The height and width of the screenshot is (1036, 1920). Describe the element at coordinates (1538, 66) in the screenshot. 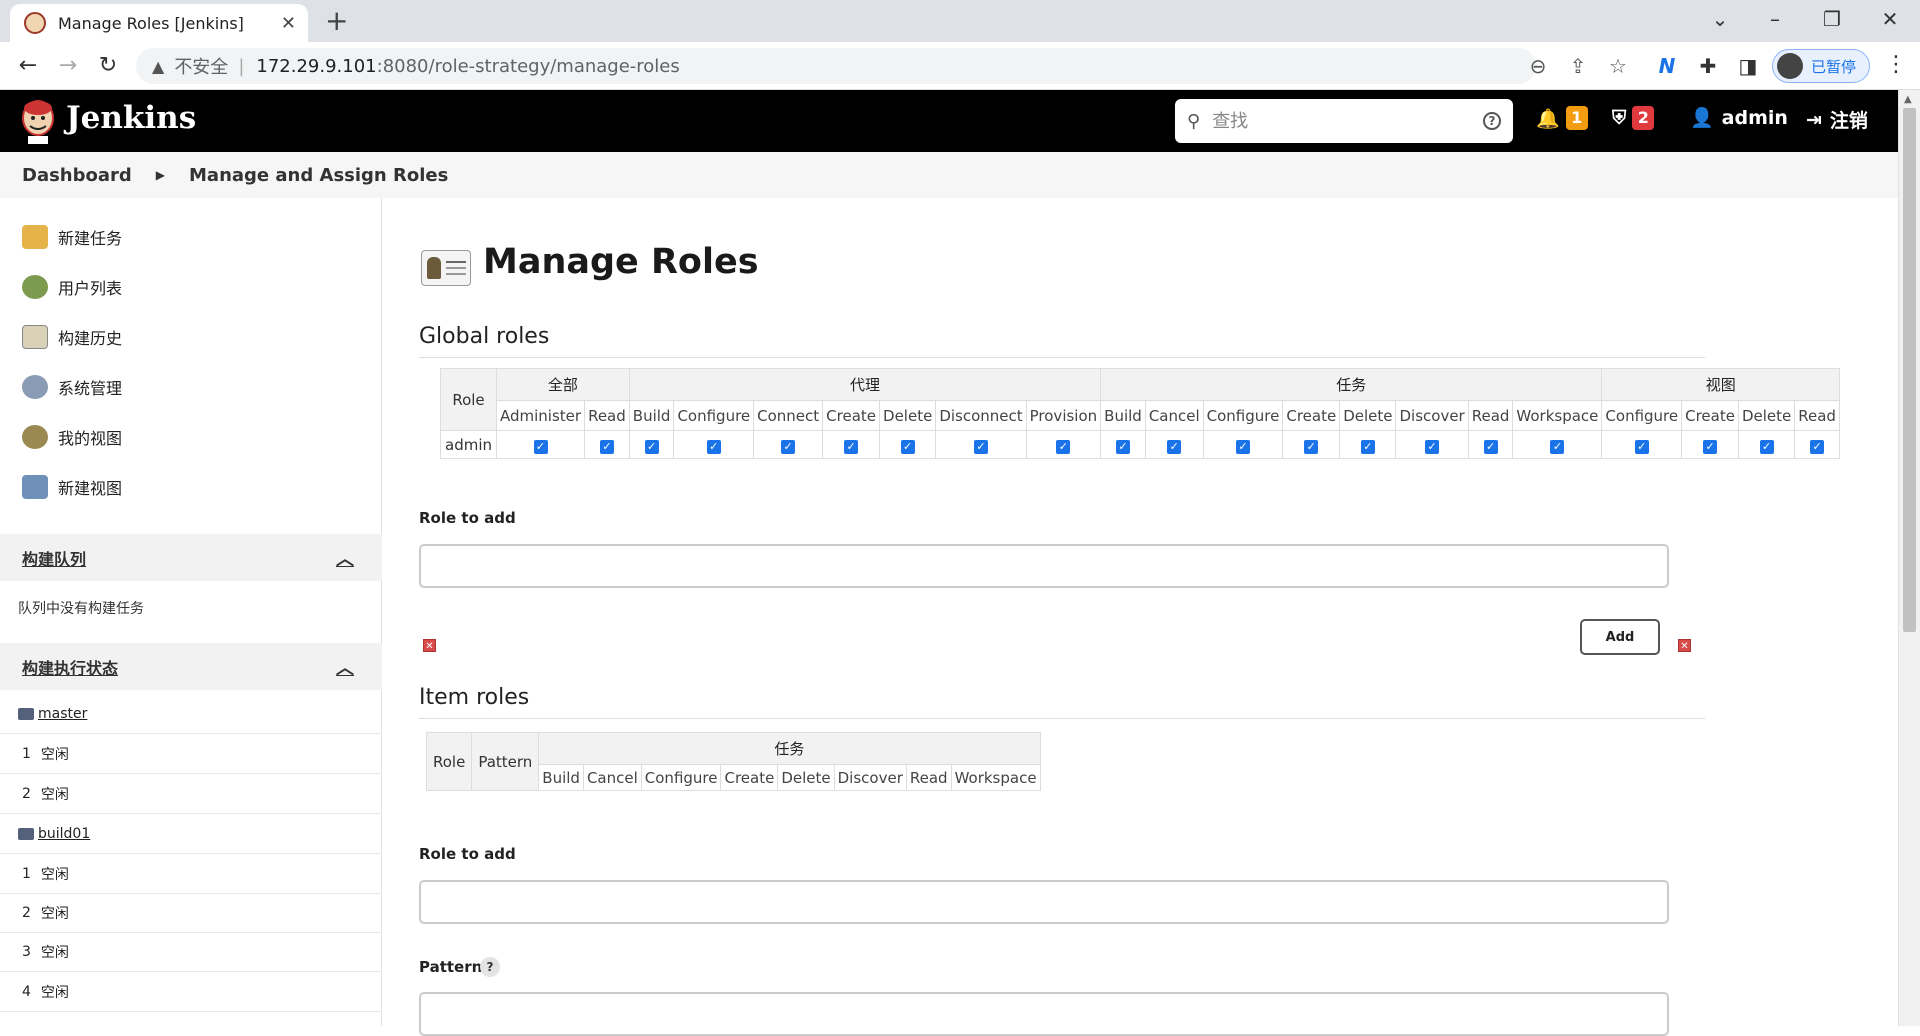

I see `zoom-icon: ⊖` at that location.